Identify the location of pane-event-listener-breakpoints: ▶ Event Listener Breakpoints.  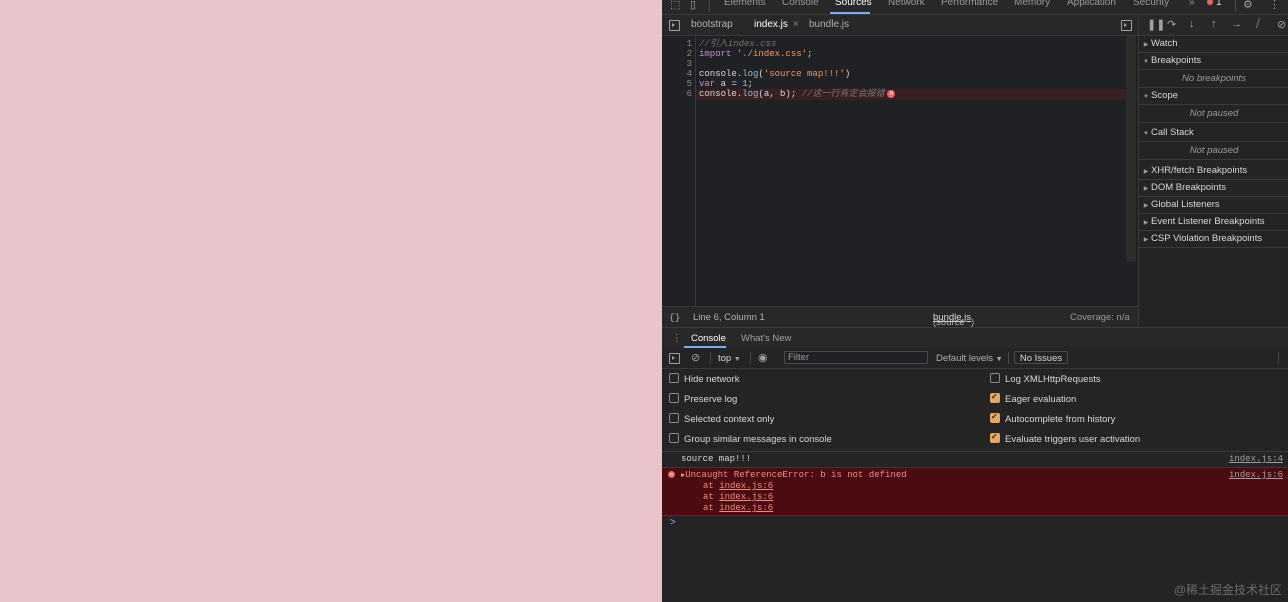
(1213, 222).